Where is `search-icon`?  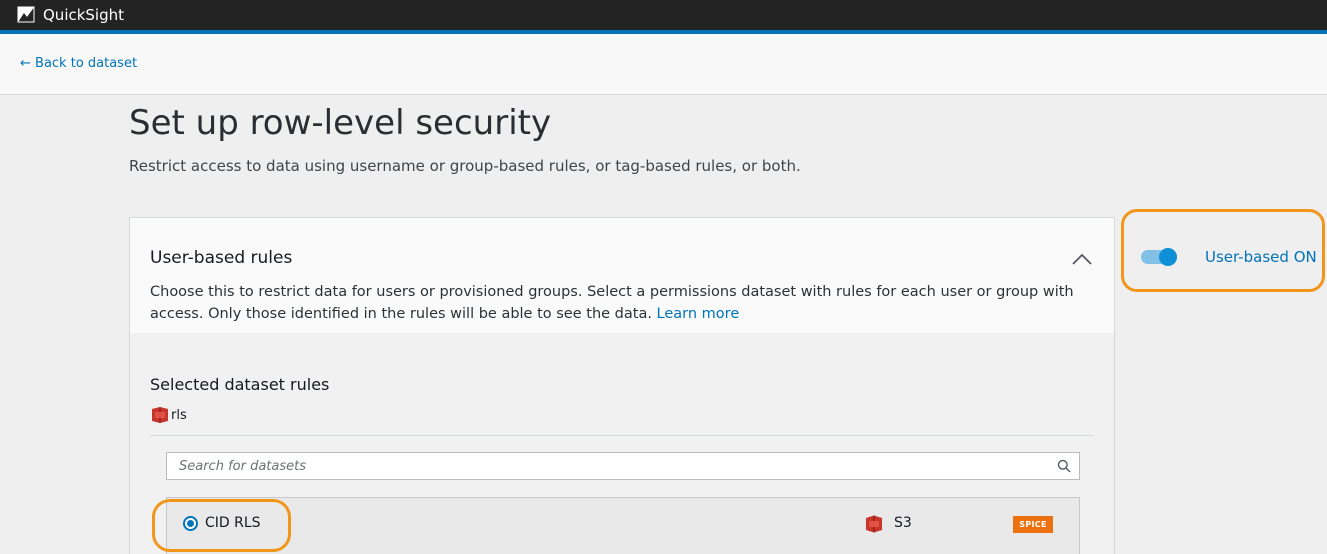 search-icon is located at coordinates (1064, 466).